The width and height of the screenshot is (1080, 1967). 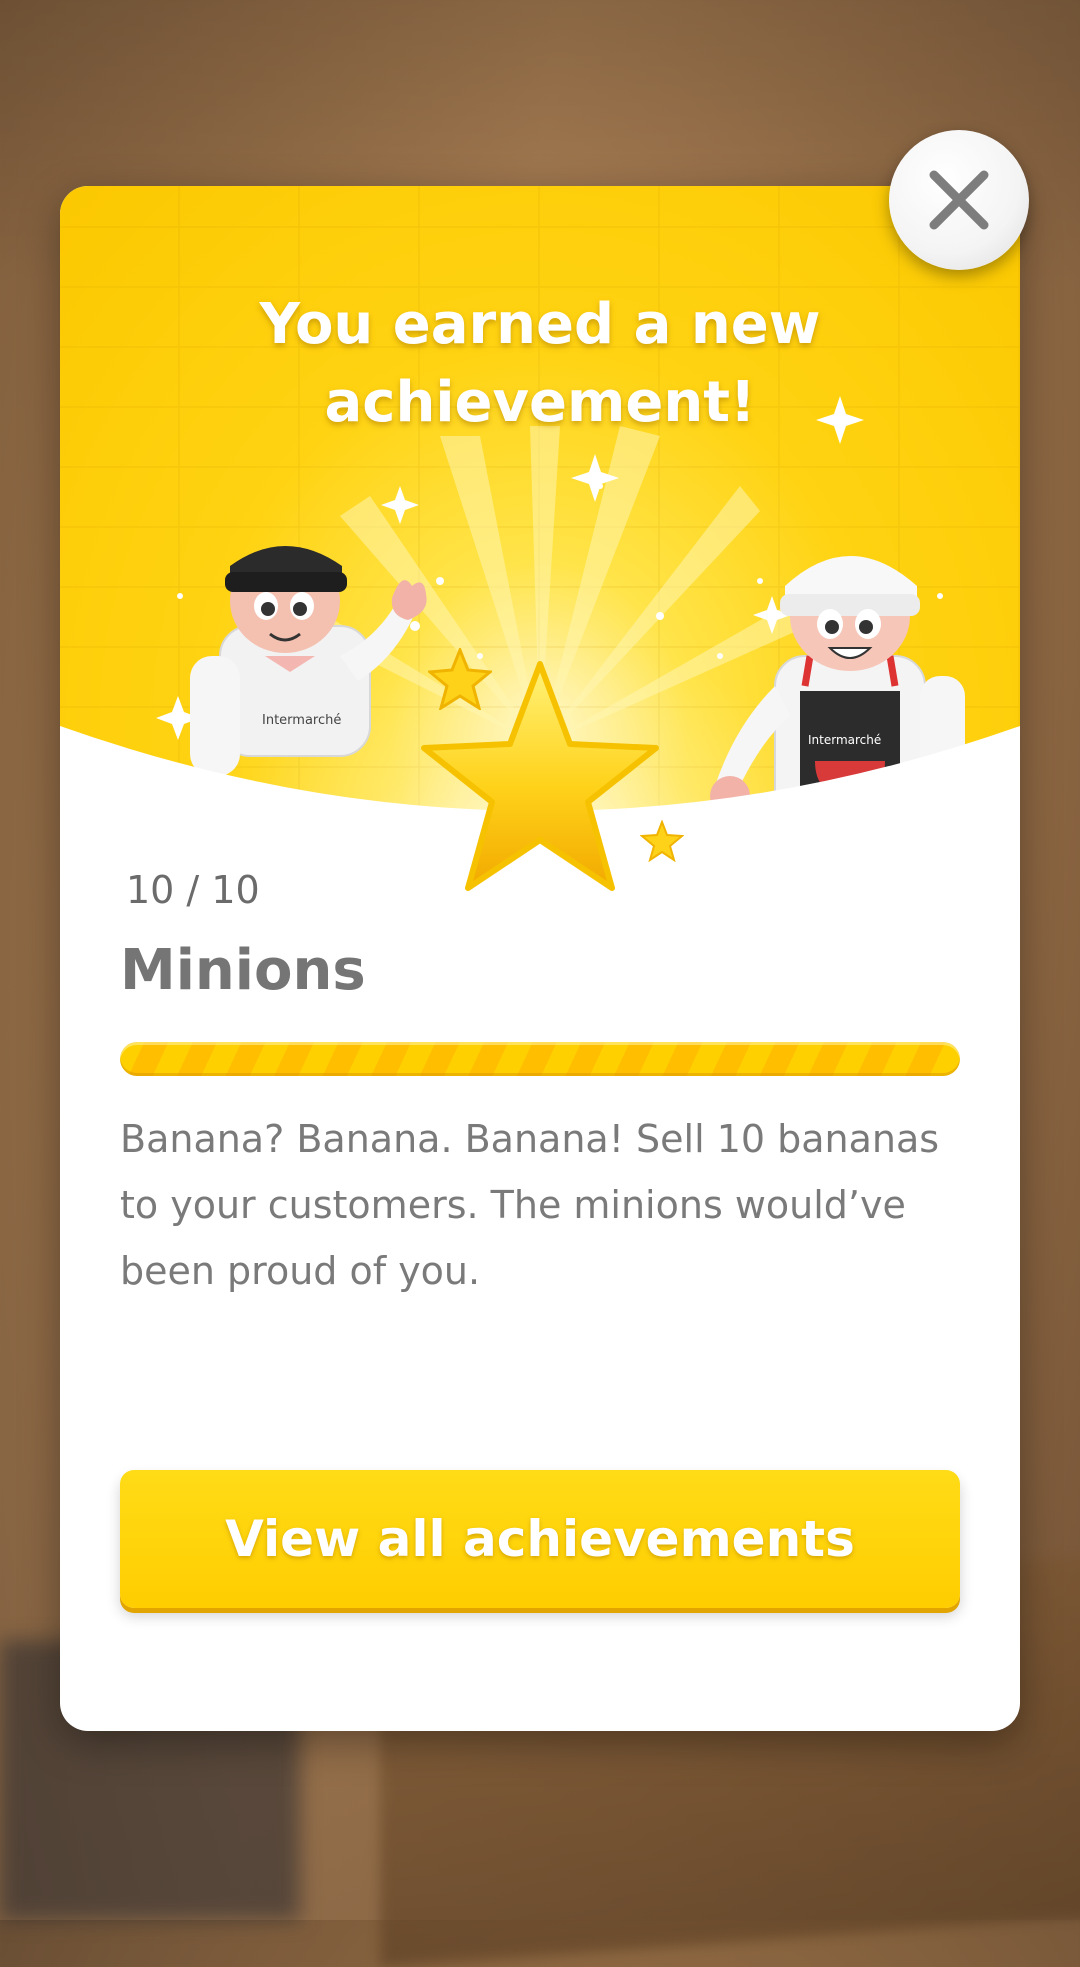 I want to click on achievement-headline: You earned a new achievement!, so click(x=540, y=363).